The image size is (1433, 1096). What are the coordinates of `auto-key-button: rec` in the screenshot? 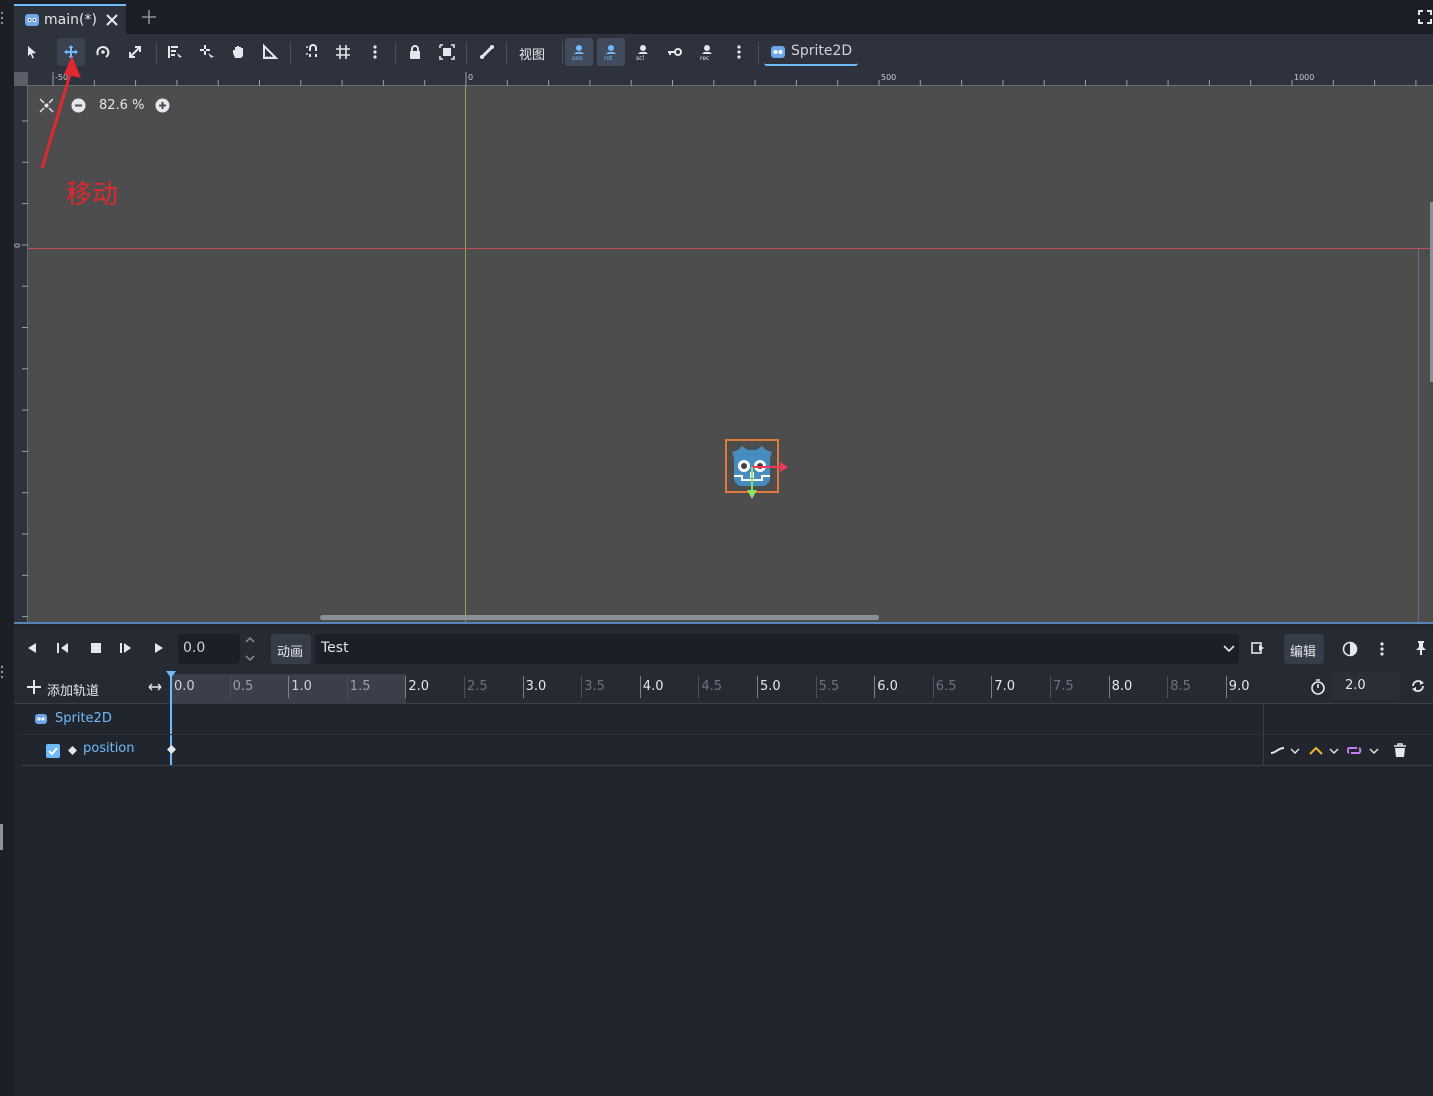 It's located at (707, 52).